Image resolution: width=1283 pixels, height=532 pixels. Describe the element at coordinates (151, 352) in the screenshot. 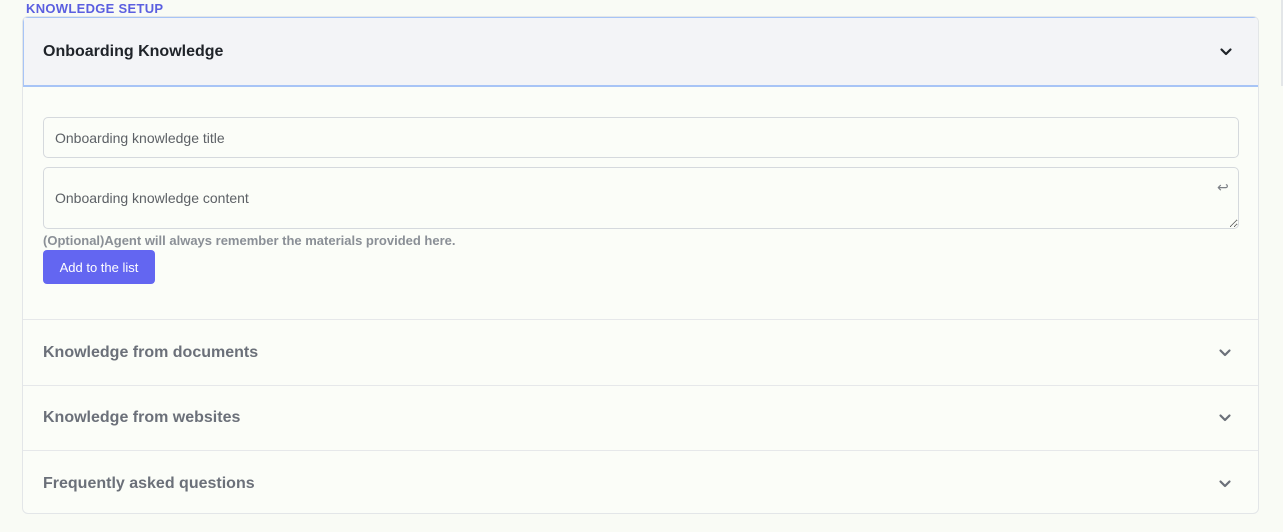

I see `accordion-item-title: Knowledge from documents` at that location.